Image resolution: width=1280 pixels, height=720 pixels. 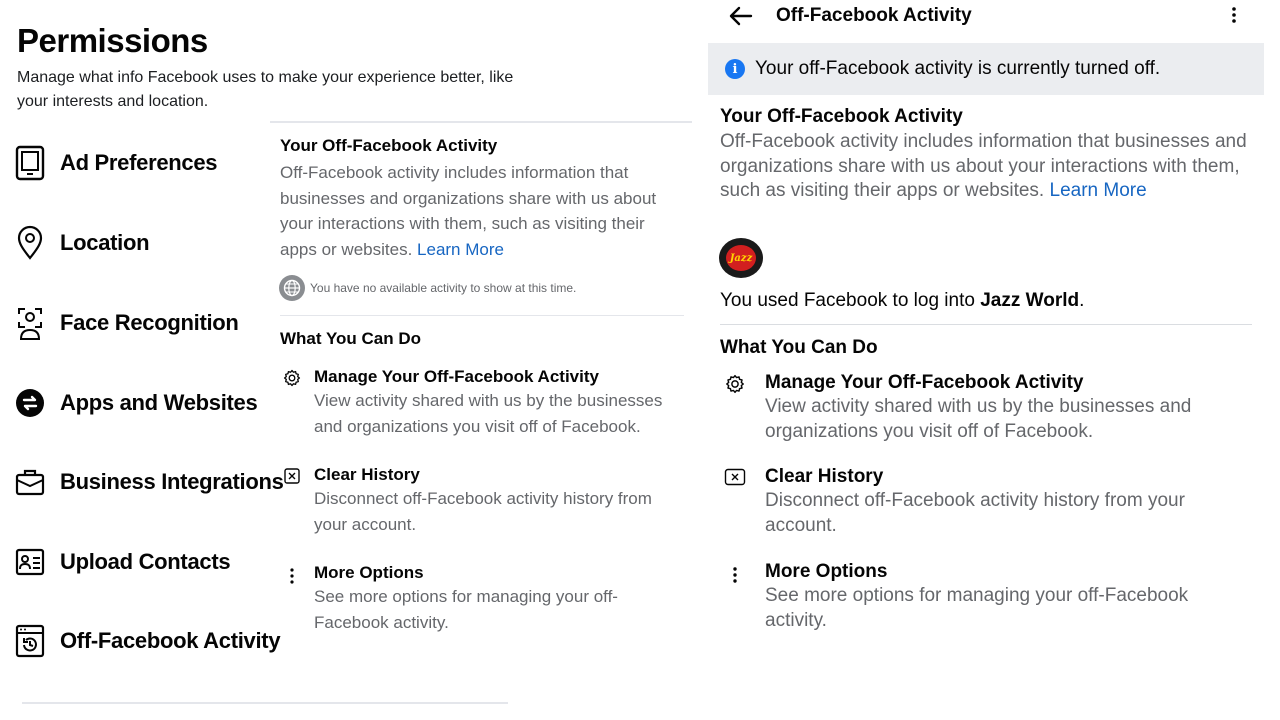 What do you see at coordinates (30, 243) in the screenshot?
I see `location-pin-icon` at bounding box center [30, 243].